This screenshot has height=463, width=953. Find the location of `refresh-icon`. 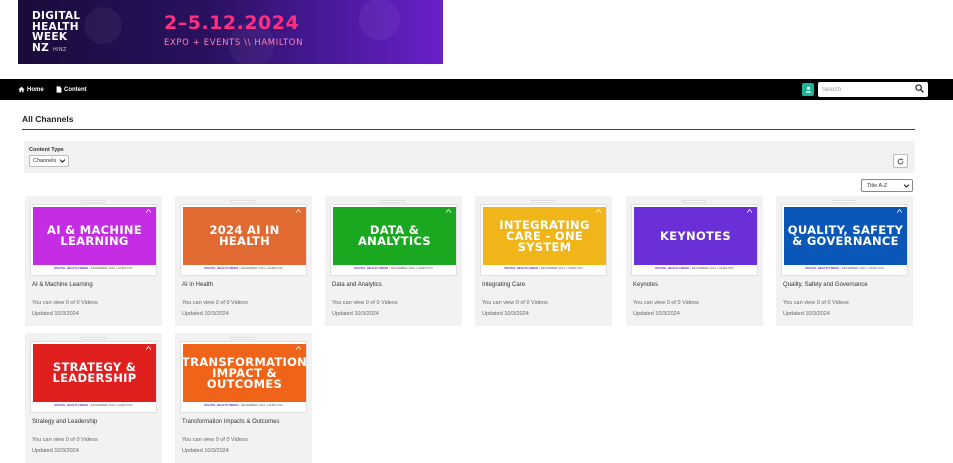

refresh-icon is located at coordinates (900, 161).